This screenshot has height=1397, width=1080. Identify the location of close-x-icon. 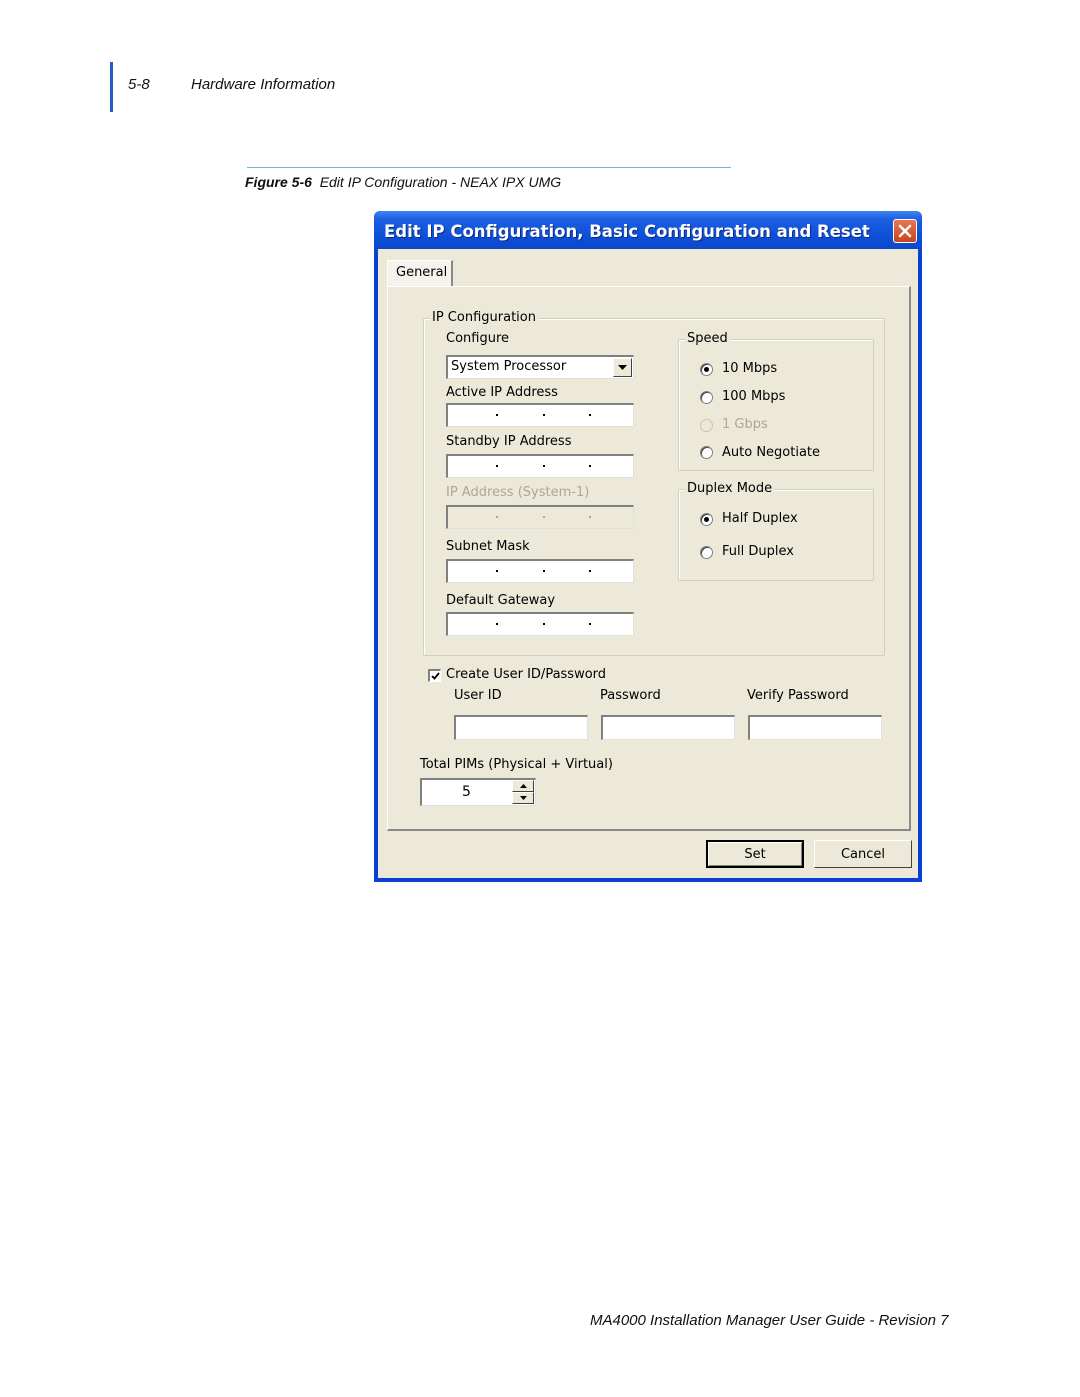
(905, 231).